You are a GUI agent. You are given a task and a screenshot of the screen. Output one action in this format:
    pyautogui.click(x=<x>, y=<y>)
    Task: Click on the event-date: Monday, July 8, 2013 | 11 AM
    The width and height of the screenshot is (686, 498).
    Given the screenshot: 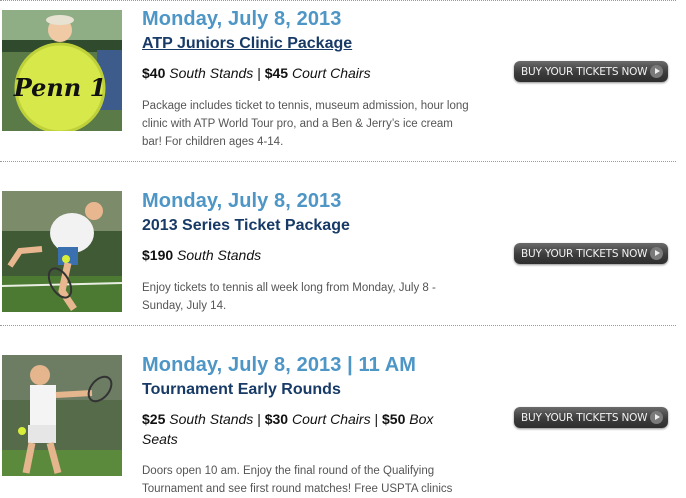 What is the action you would take?
    pyautogui.click(x=279, y=365)
    